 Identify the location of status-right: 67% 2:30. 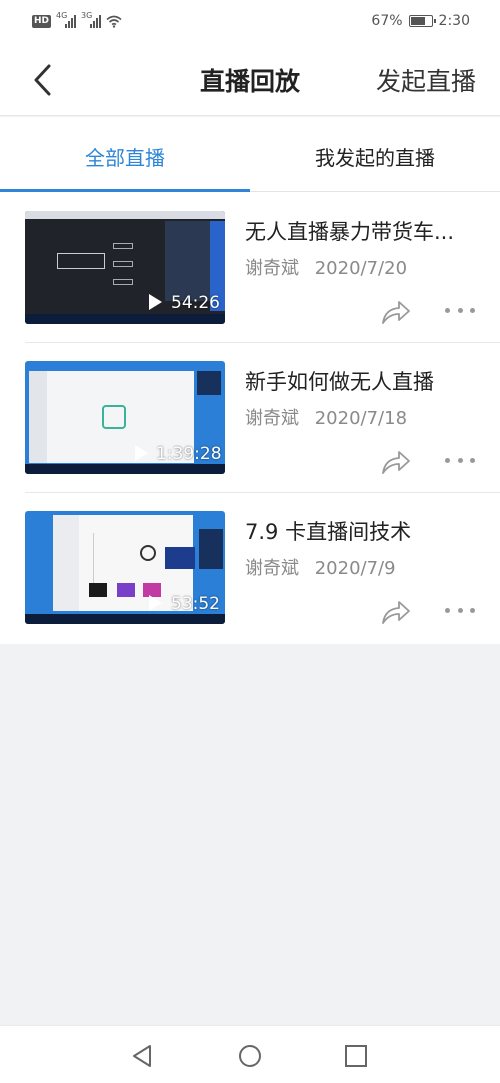
(420, 21).